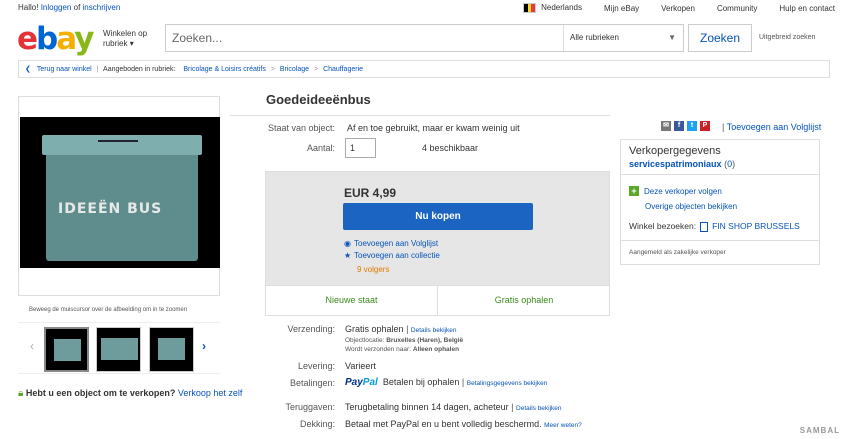 This screenshot has height=439, width=850. Describe the element at coordinates (720, 38) in the screenshot. I see `search-button: Zoeken` at that location.